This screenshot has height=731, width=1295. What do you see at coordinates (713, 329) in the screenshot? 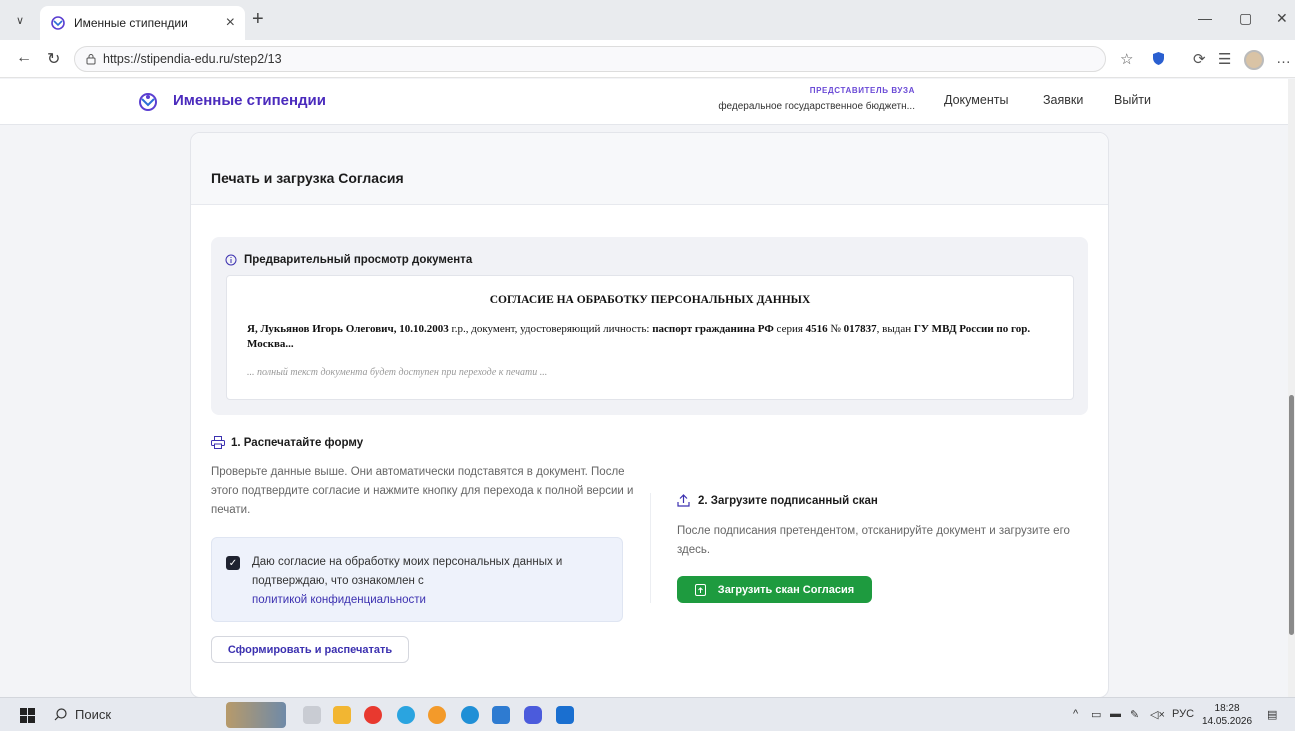
I see `doc-type: паспорт гражданина РФ` at bounding box center [713, 329].